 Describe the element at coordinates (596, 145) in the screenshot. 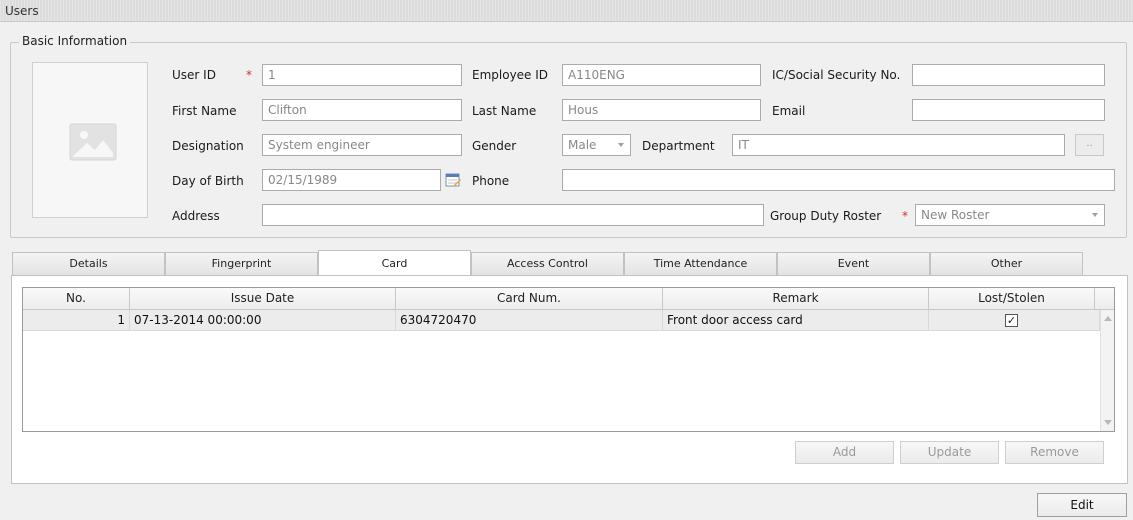

I see `gender-select: Male` at that location.